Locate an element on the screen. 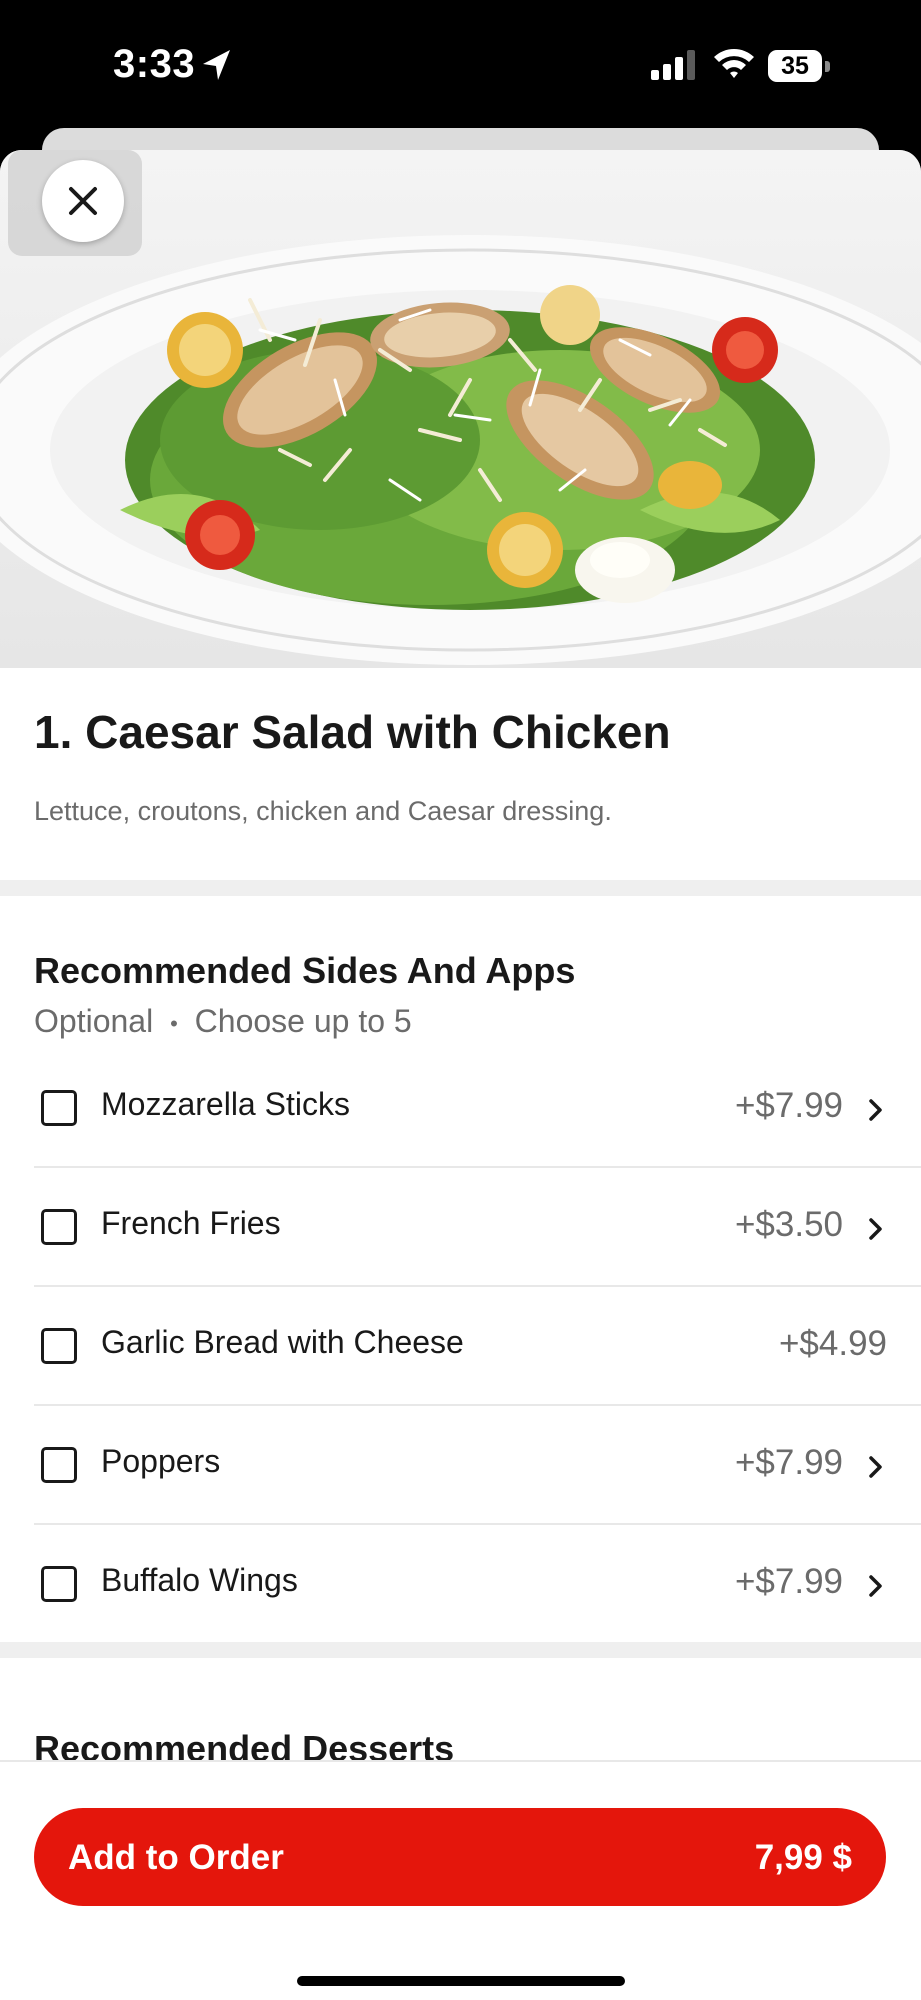 This screenshot has height=2000, width=921. sides-section-requirement: Optional • Choose up to 5 is located at coordinates (223, 1021).